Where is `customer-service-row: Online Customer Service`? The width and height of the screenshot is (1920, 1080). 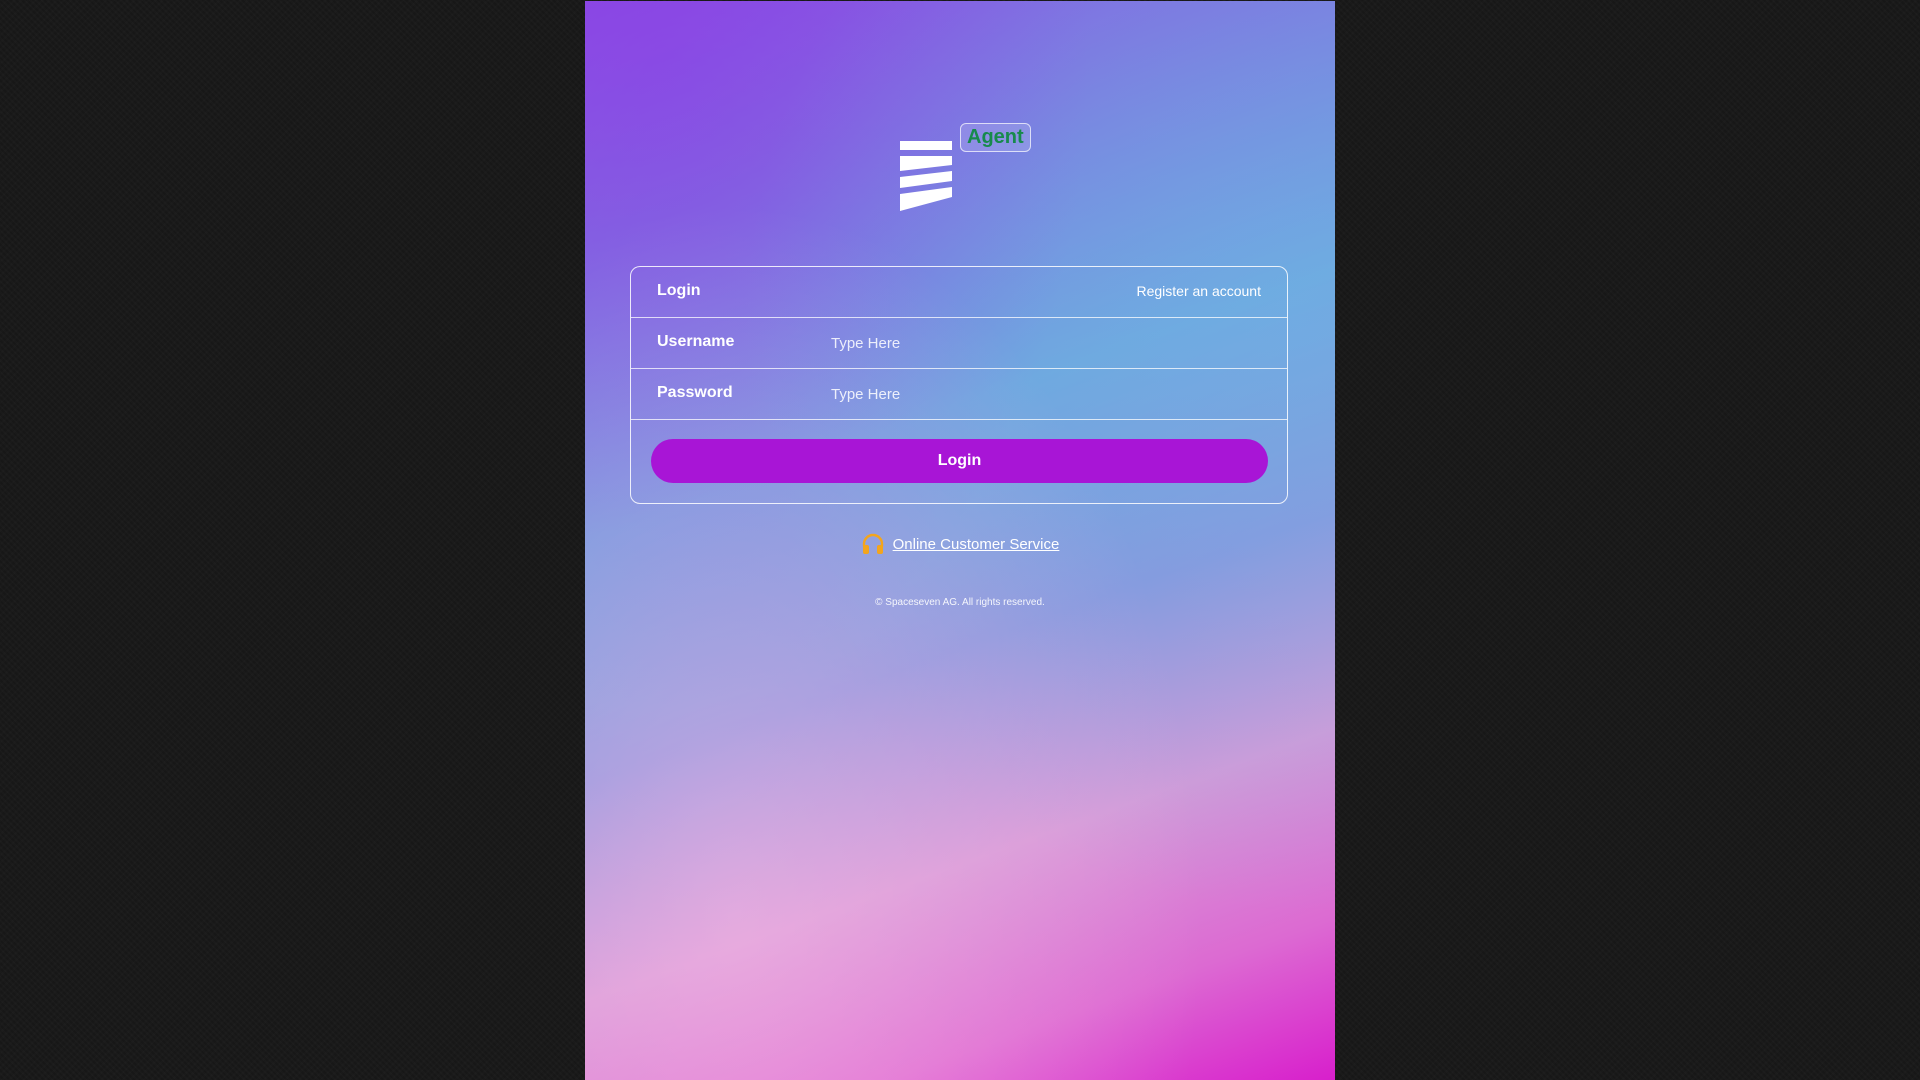 customer-service-row: Online Customer Service is located at coordinates (960, 544).